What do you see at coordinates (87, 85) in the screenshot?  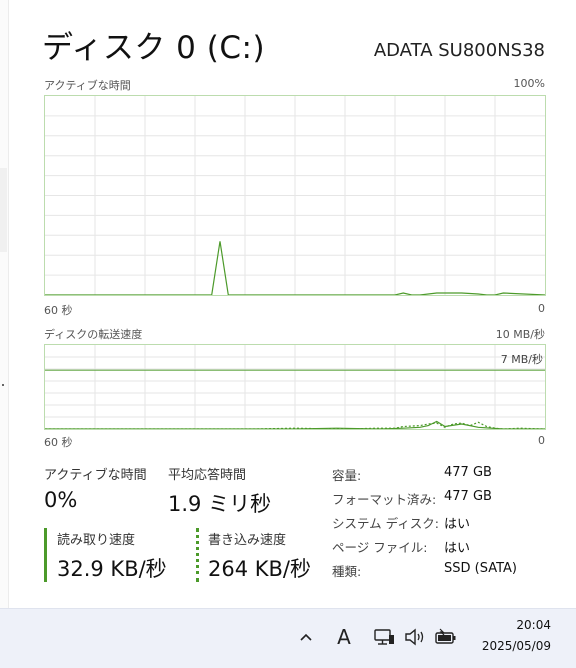 I see `active-time-graph-label: アクティブな時間` at bounding box center [87, 85].